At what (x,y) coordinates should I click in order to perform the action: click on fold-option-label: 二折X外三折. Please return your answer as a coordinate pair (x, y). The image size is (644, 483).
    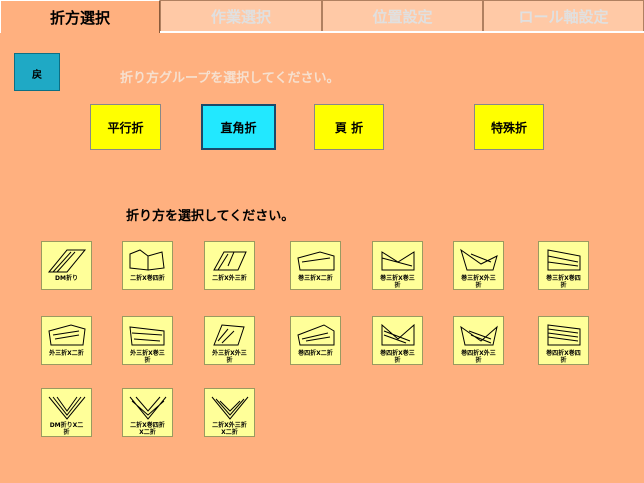
    Looking at the image, I should click on (229, 278).